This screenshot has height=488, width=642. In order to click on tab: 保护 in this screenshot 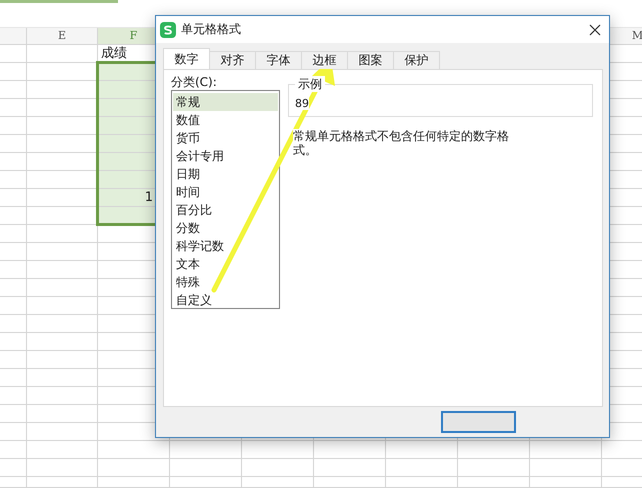, I will do `click(416, 60)`.